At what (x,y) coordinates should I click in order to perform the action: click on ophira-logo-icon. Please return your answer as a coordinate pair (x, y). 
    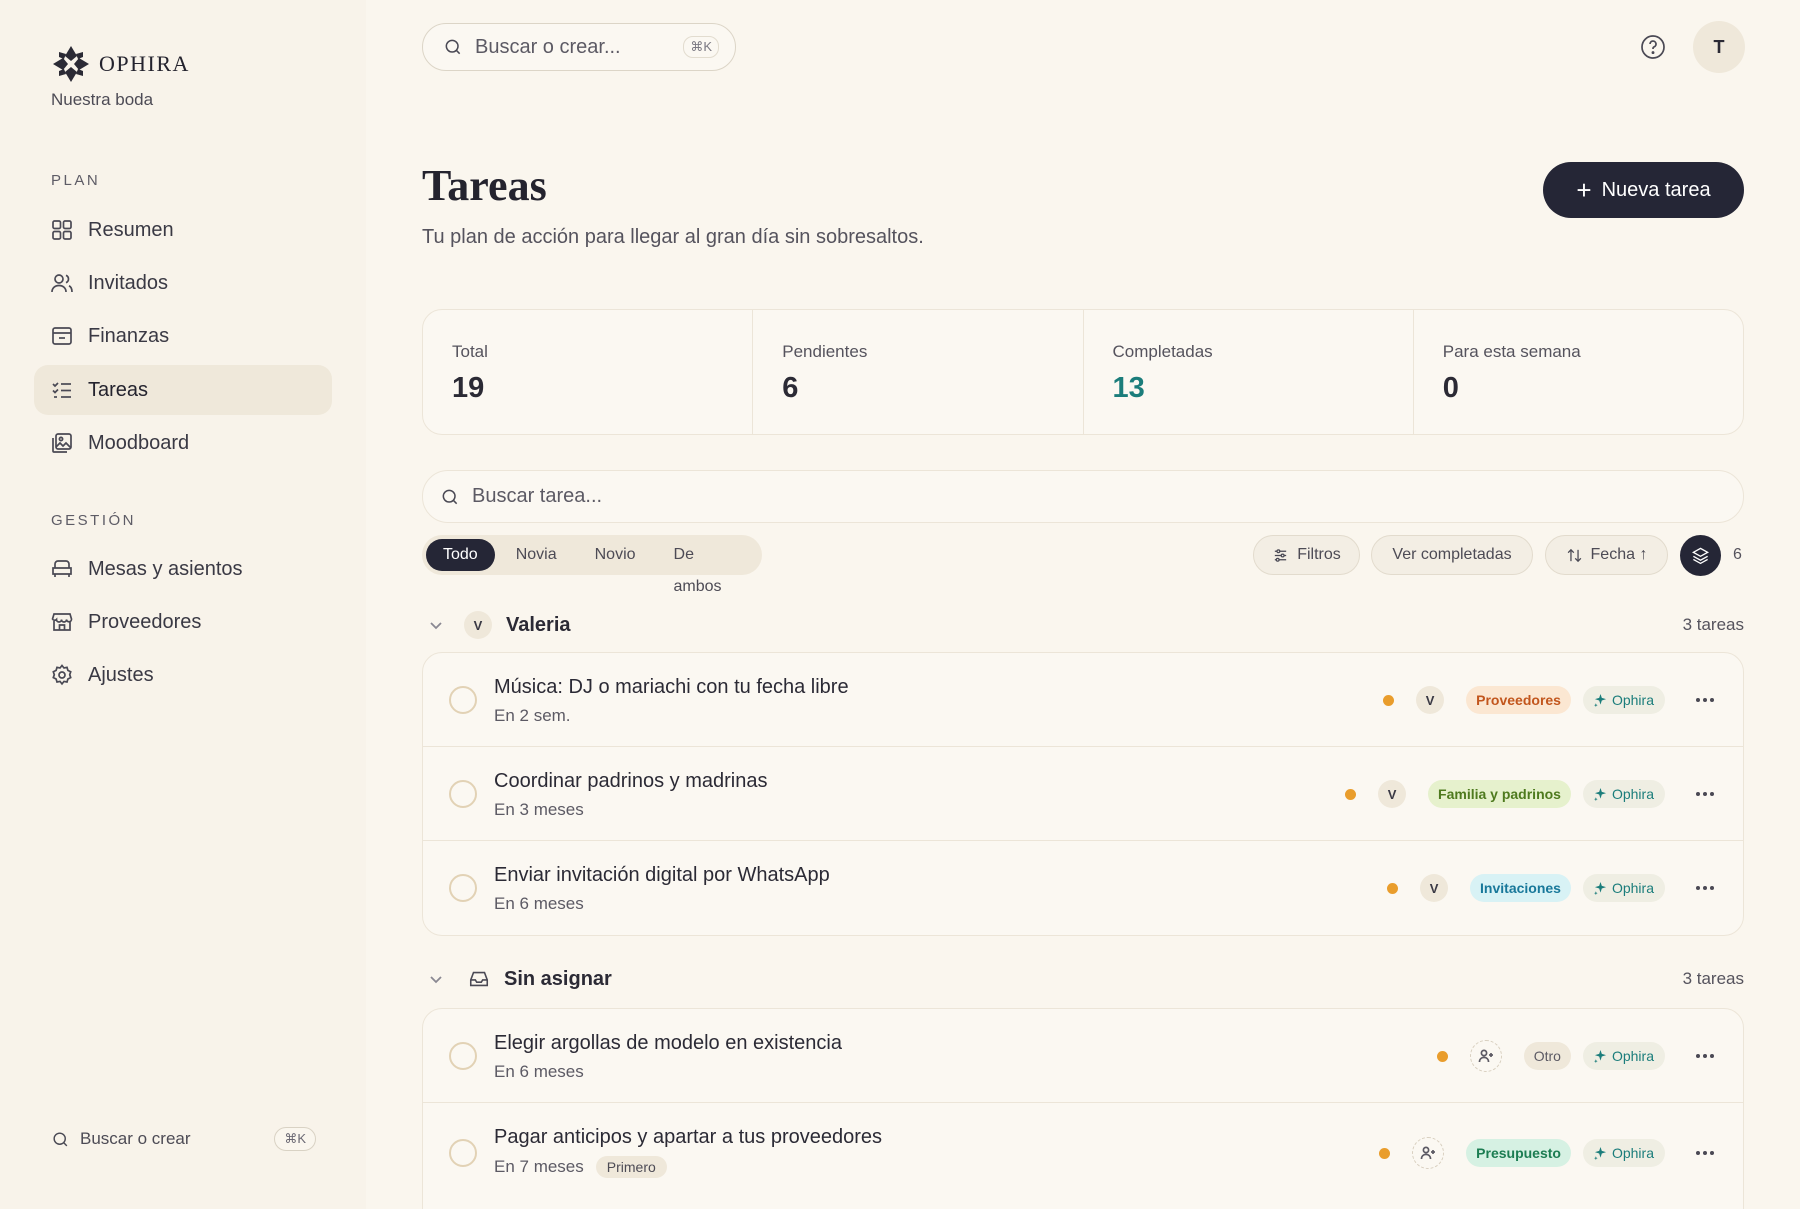
    Looking at the image, I should click on (71, 64).